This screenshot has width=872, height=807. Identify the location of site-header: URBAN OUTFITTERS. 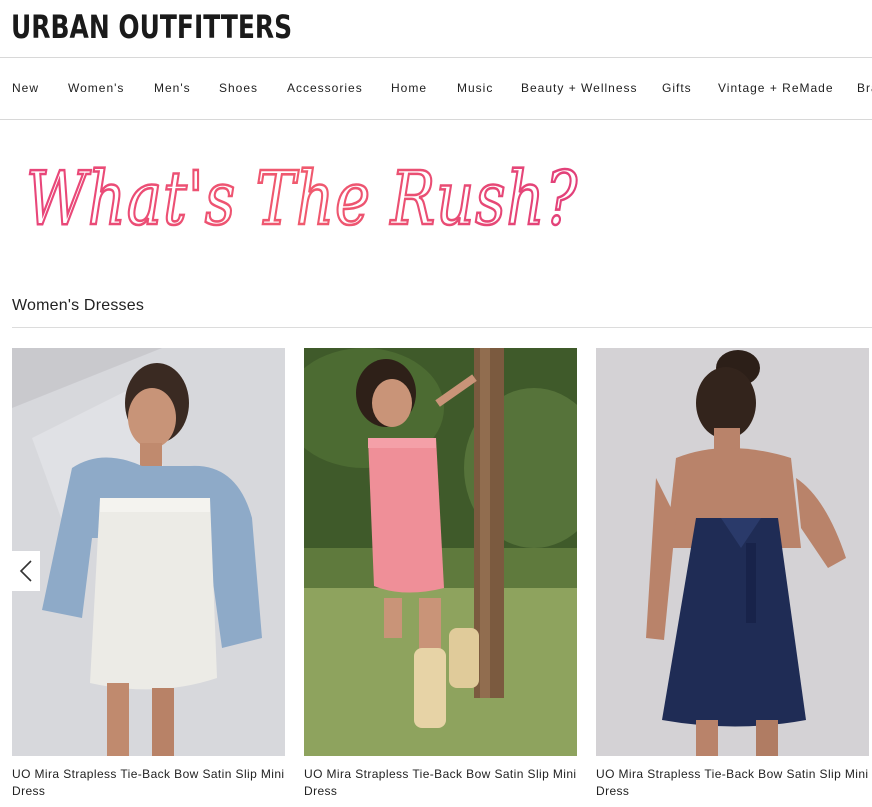
(436, 29).